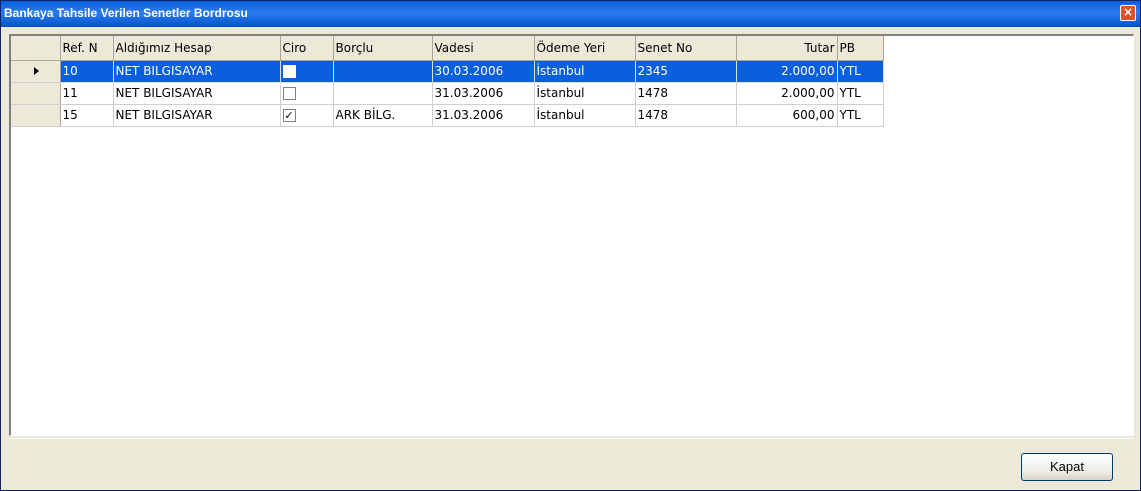 The width and height of the screenshot is (1141, 491). What do you see at coordinates (483, 71) in the screenshot?
I see `cell-vadesi: 30.03.2006` at bounding box center [483, 71].